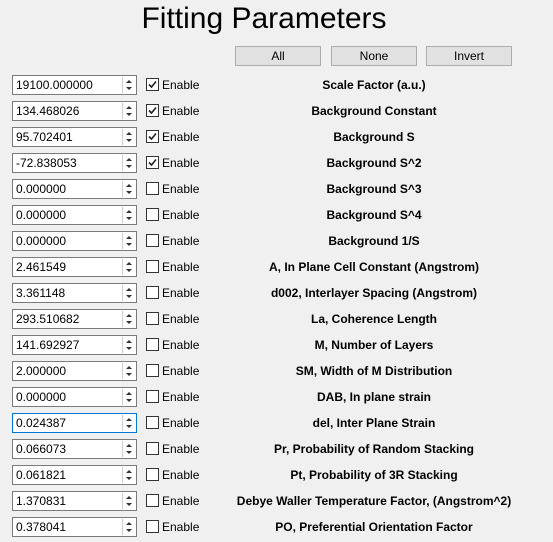 This screenshot has width=553, height=542. What do you see at coordinates (469, 56) in the screenshot?
I see `invert-button: Invert` at bounding box center [469, 56].